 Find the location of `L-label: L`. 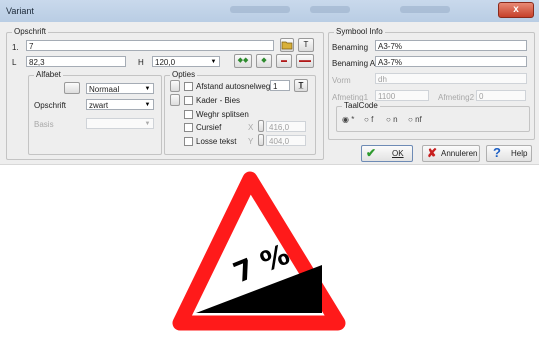

L-label: L is located at coordinates (14, 62).